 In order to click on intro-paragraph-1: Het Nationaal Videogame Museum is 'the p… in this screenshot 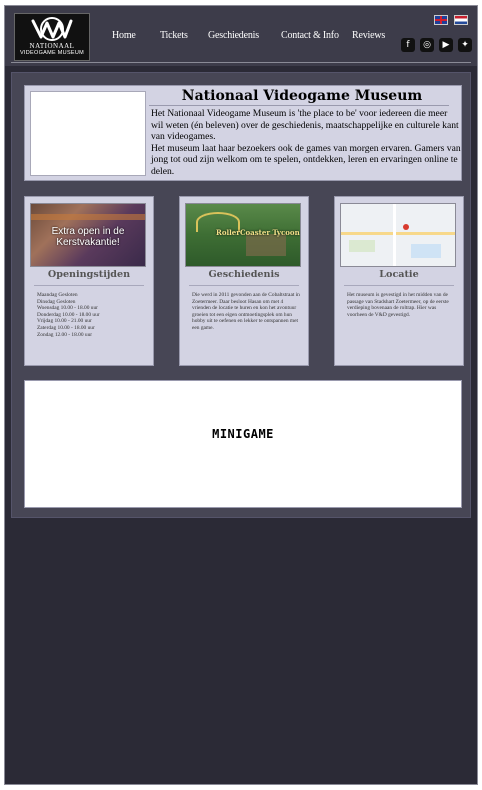, I will do `click(305, 125)`.